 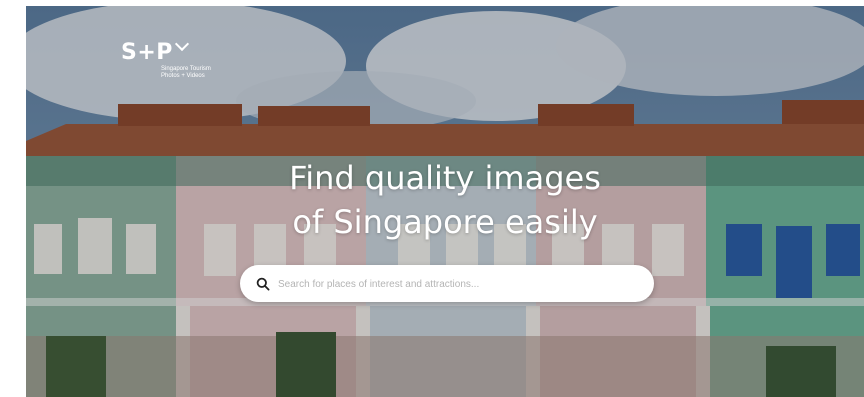 I want to click on logo-tagline-line1: Singapore Tourism, so click(x=186, y=69).